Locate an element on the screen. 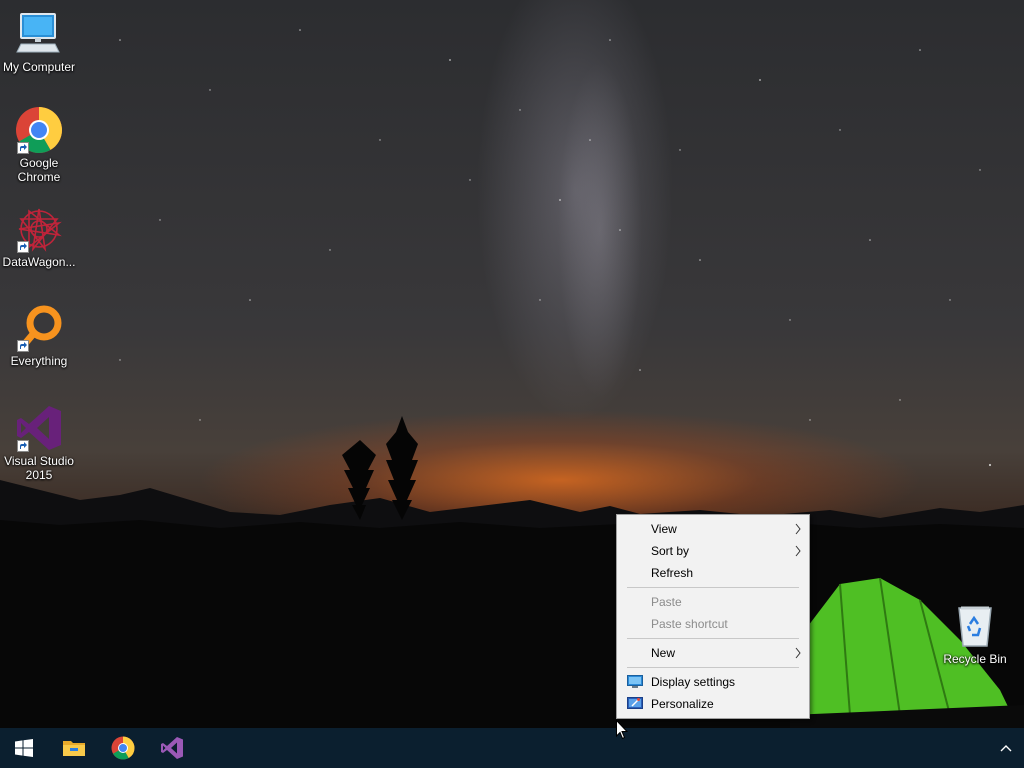  desktop-icon-label: My Computer is located at coordinates (39, 67).